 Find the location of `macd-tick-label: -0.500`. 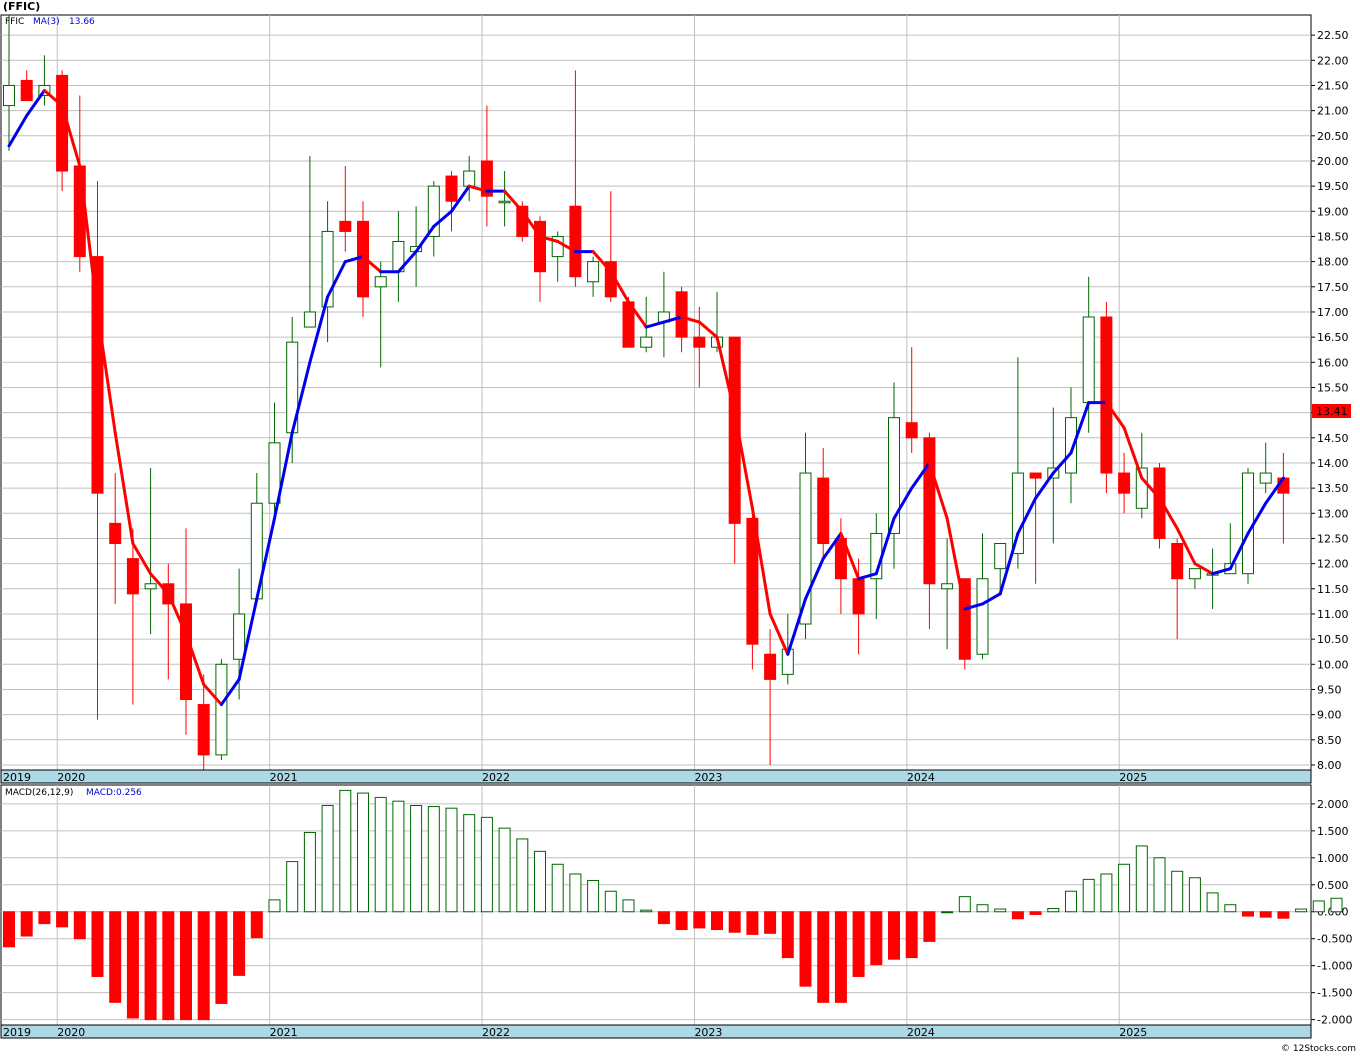

macd-tick-label: -0.500 is located at coordinates (1334, 939).